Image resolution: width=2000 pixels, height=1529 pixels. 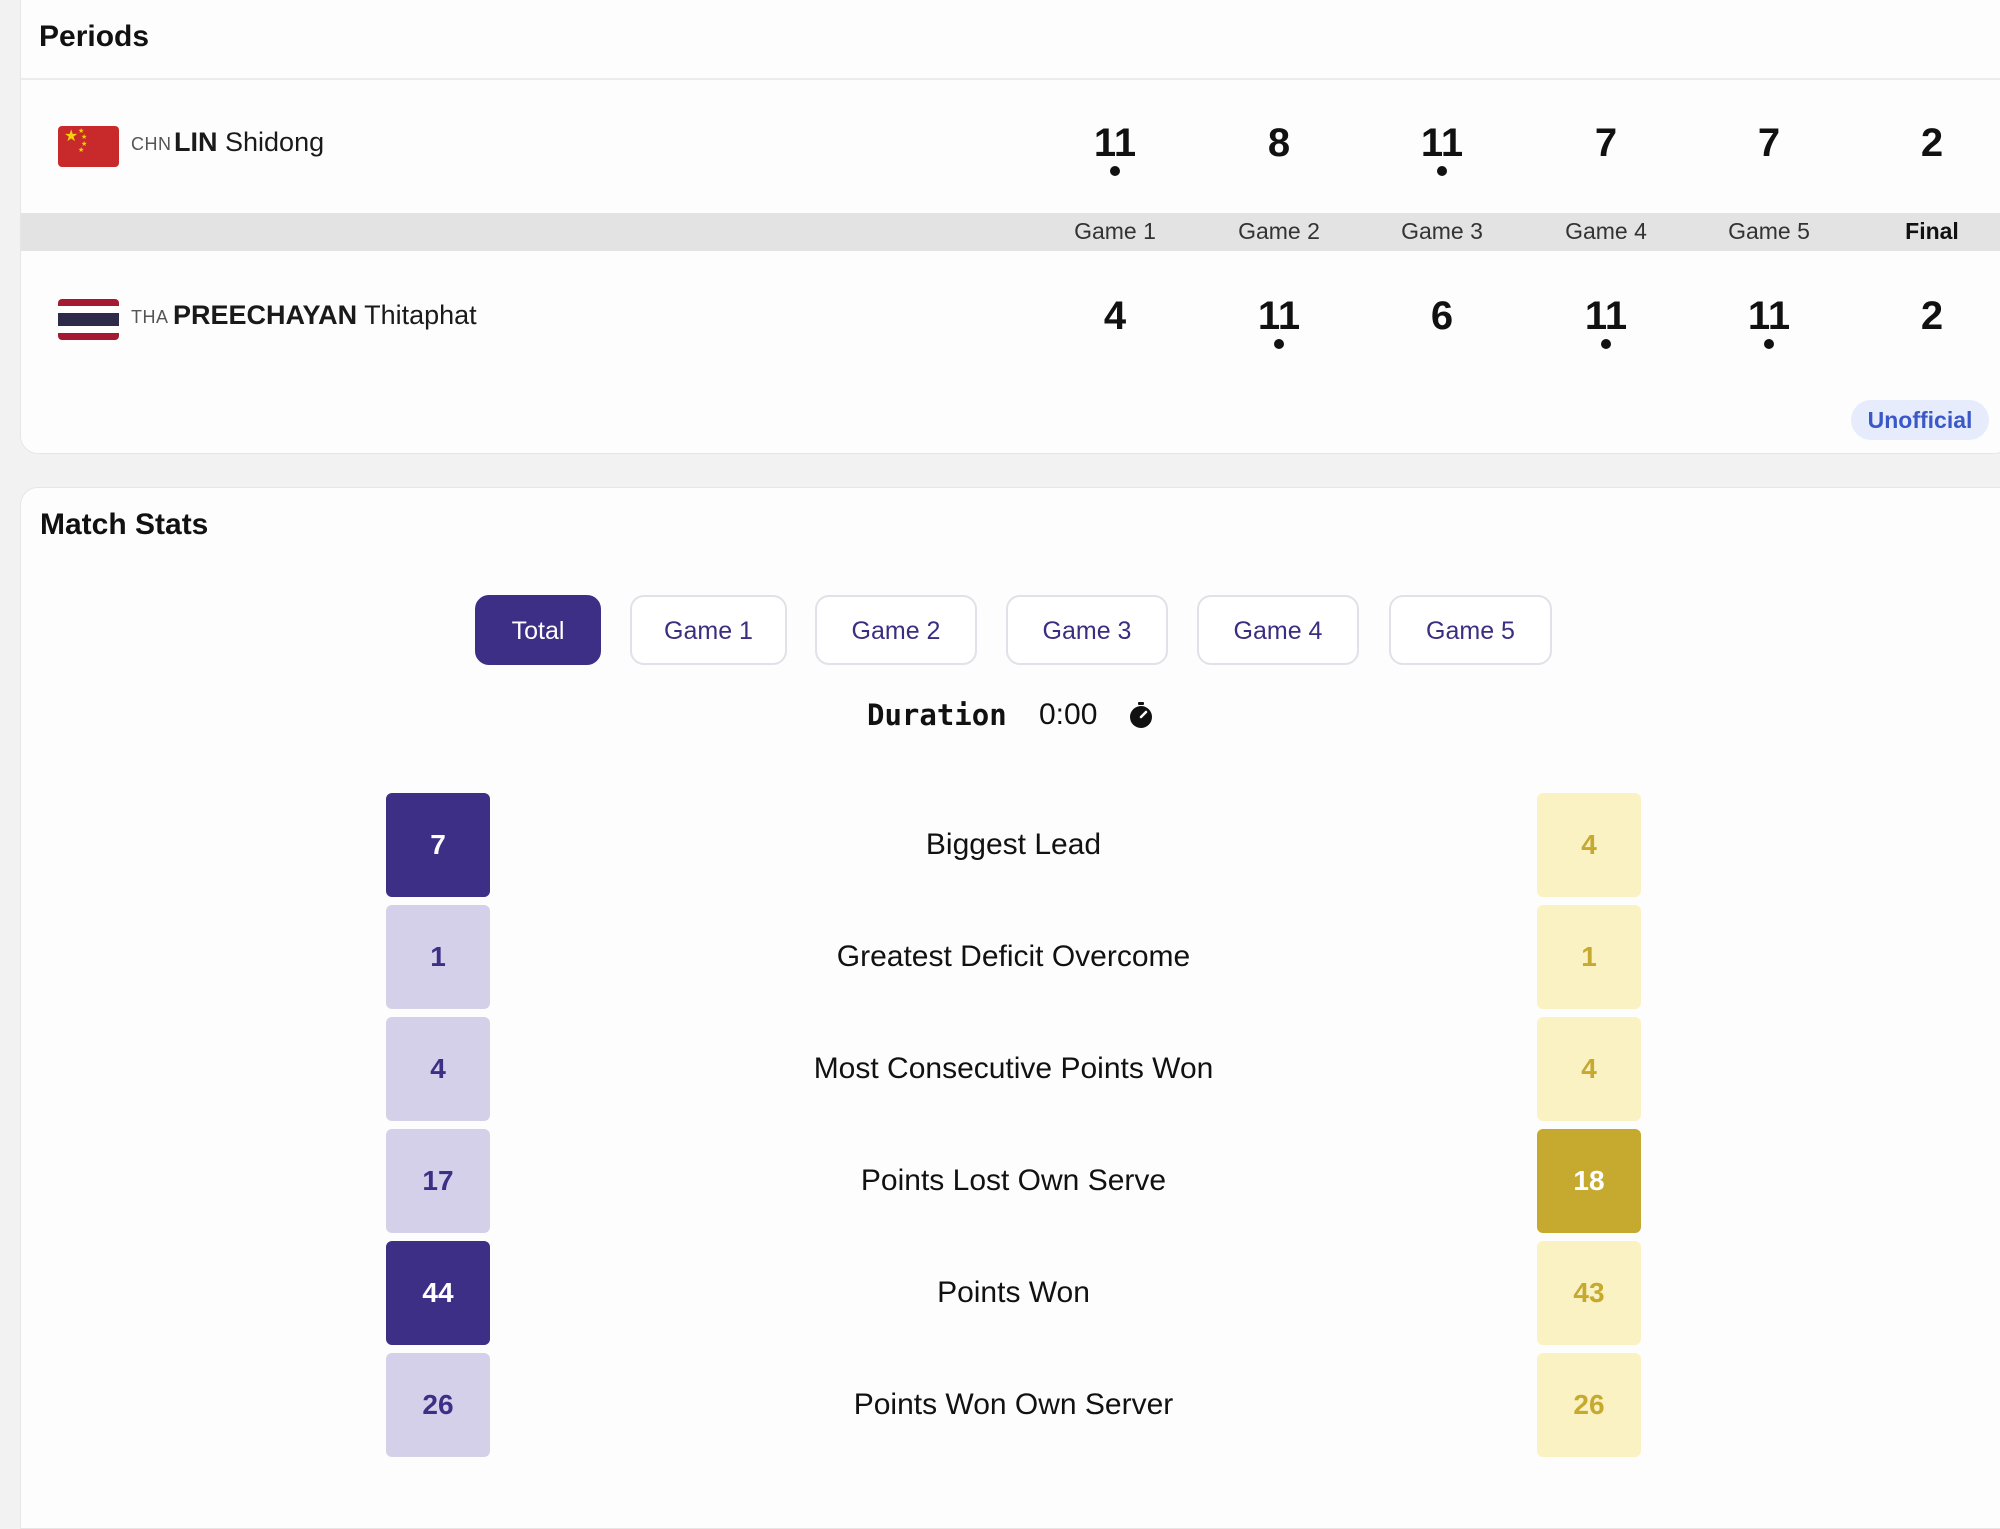 What do you see at coordinates (1279, 143) in the screenshot?
I see `score-game-2: 8` at bounding box center [1279, 143].